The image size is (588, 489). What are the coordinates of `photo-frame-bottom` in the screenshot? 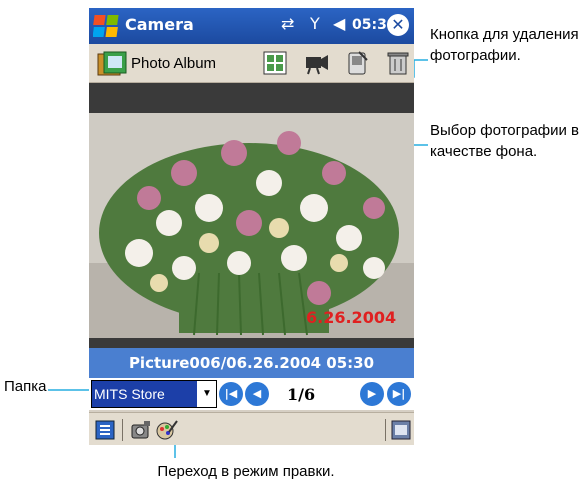 It's located at (251, 343).